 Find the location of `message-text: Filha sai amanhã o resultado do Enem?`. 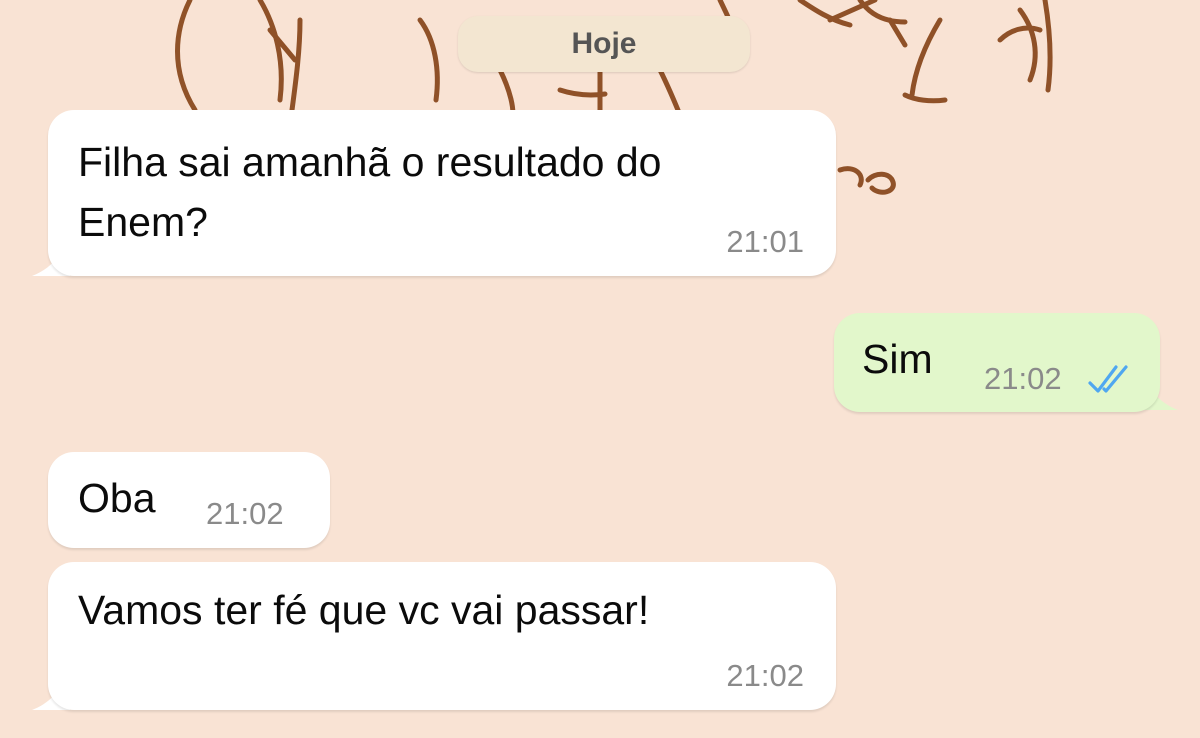

message-text: Filha sai amanhã o resultado do Enem? is located at coordinates (370, 192).